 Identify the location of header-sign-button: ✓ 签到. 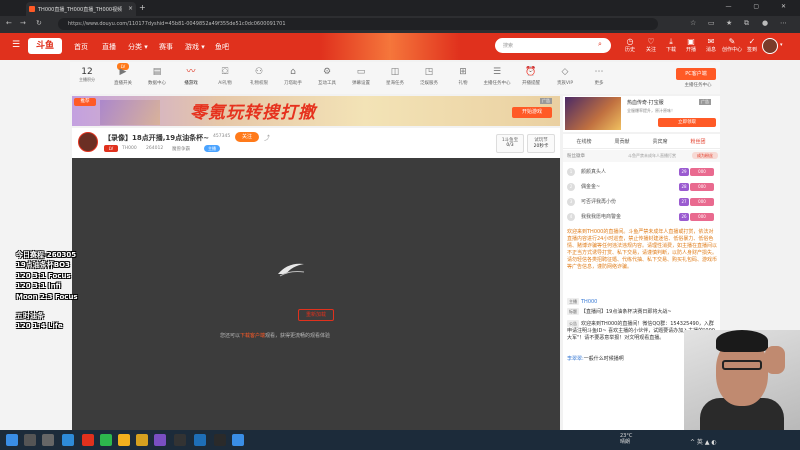
(752, 45).